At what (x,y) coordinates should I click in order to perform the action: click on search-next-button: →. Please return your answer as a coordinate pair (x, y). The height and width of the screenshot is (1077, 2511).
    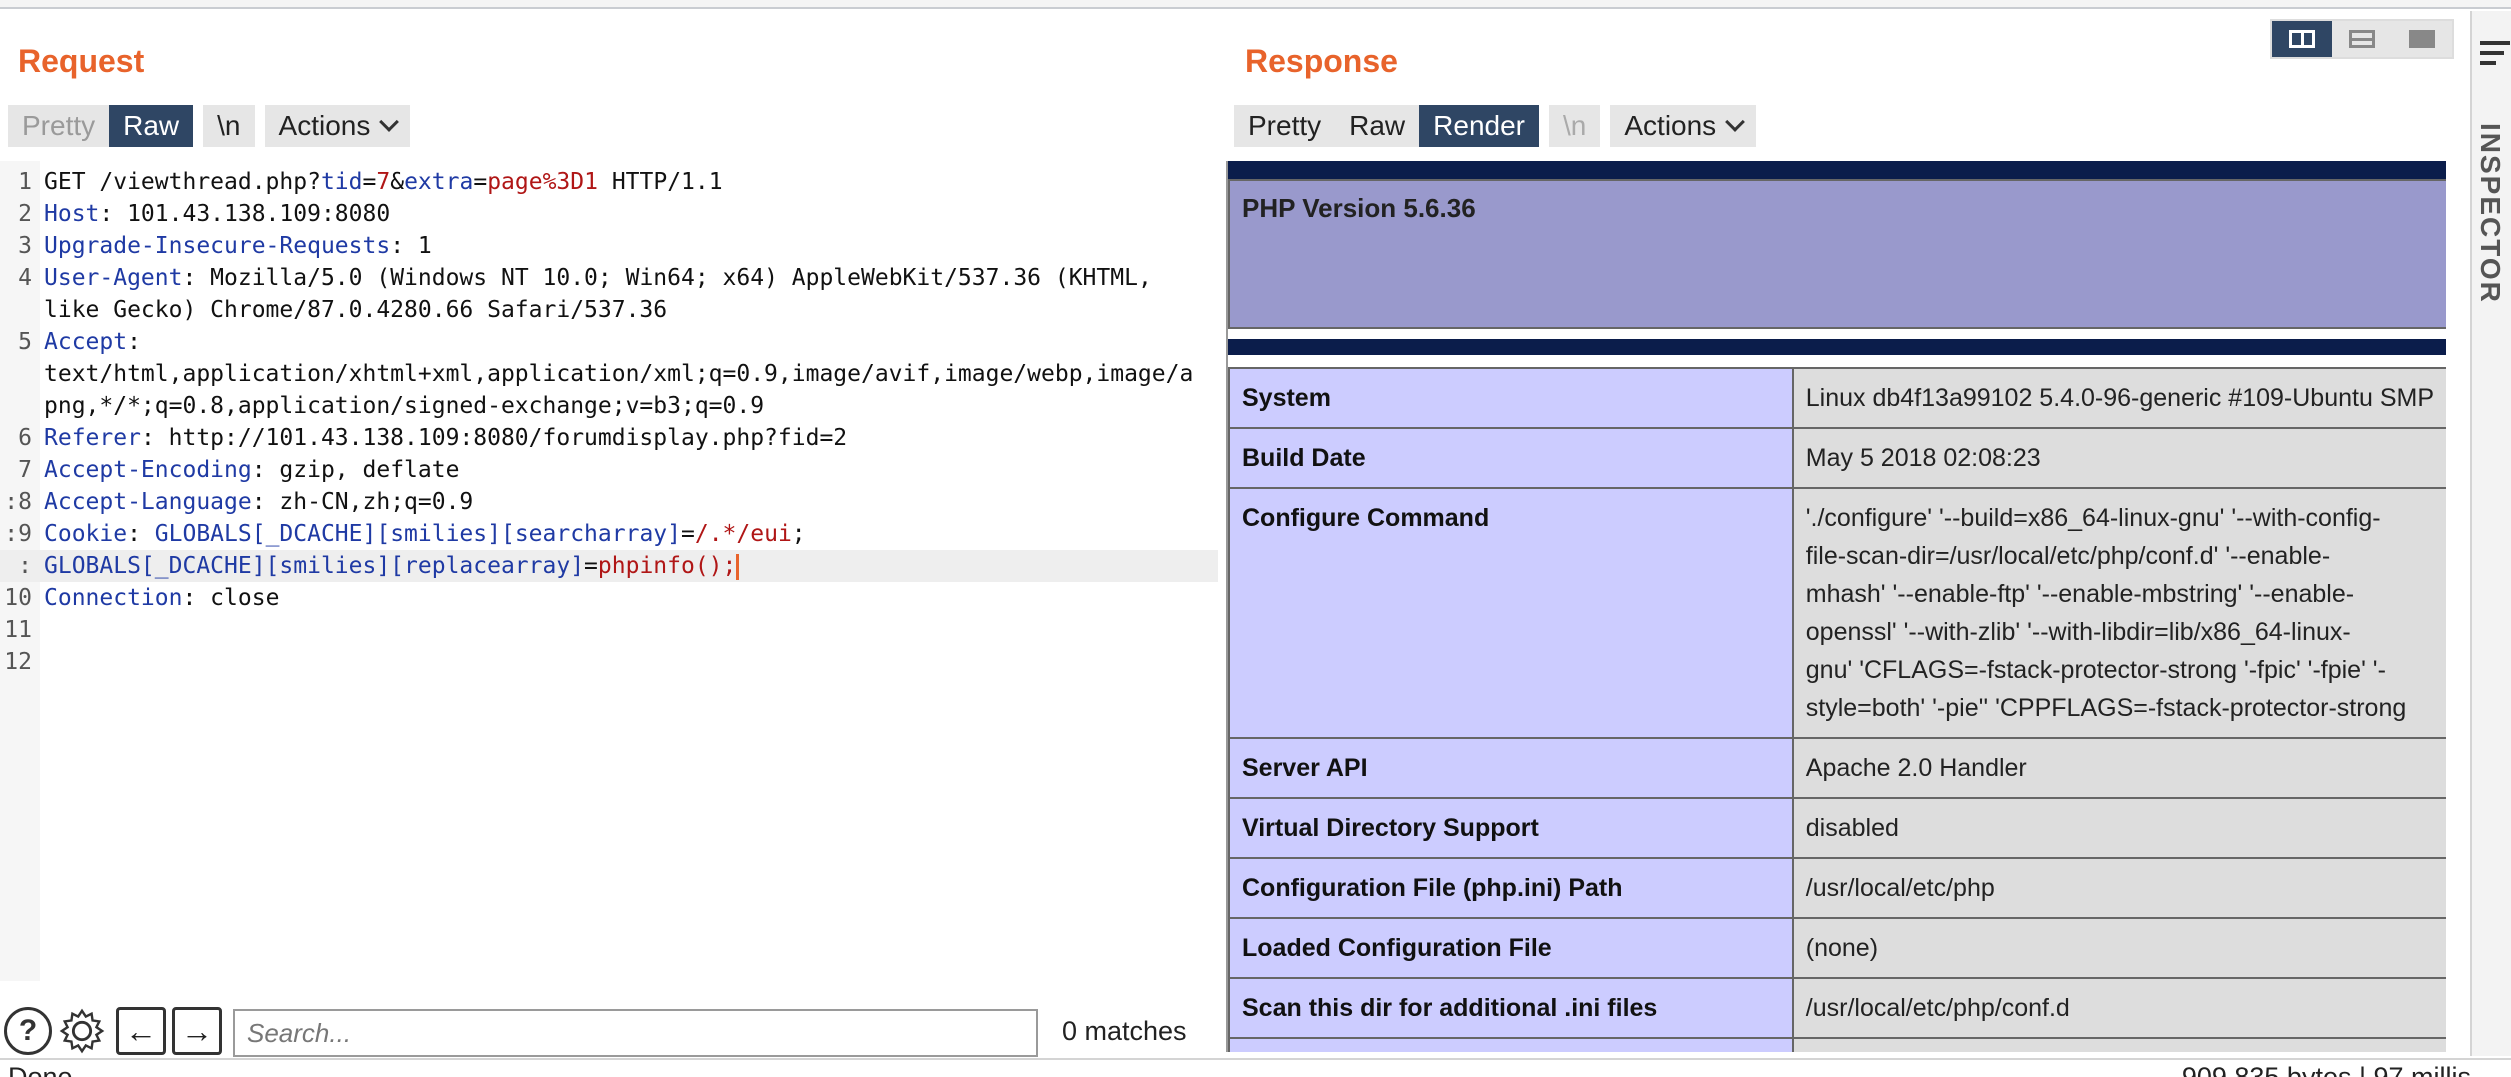
    Looking at the image, I should click on (197, 1031).